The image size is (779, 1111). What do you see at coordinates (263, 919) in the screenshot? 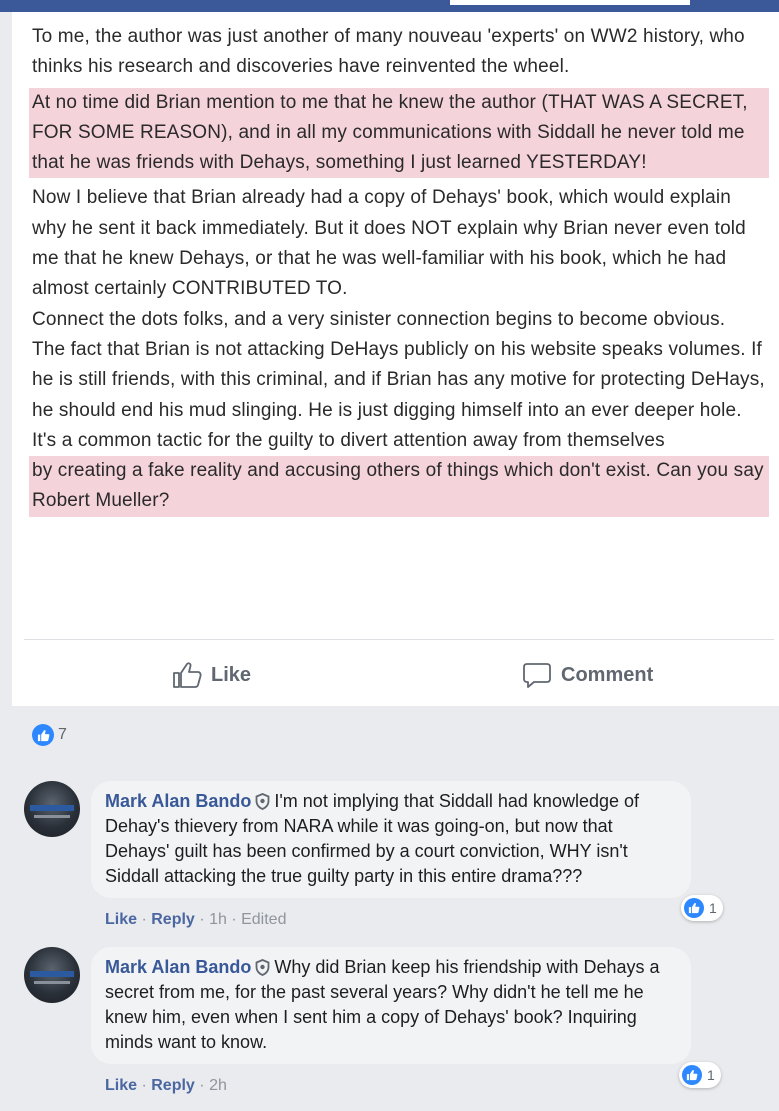
I see `comment-edited-label: Edited` at bounding box center [263, 919].